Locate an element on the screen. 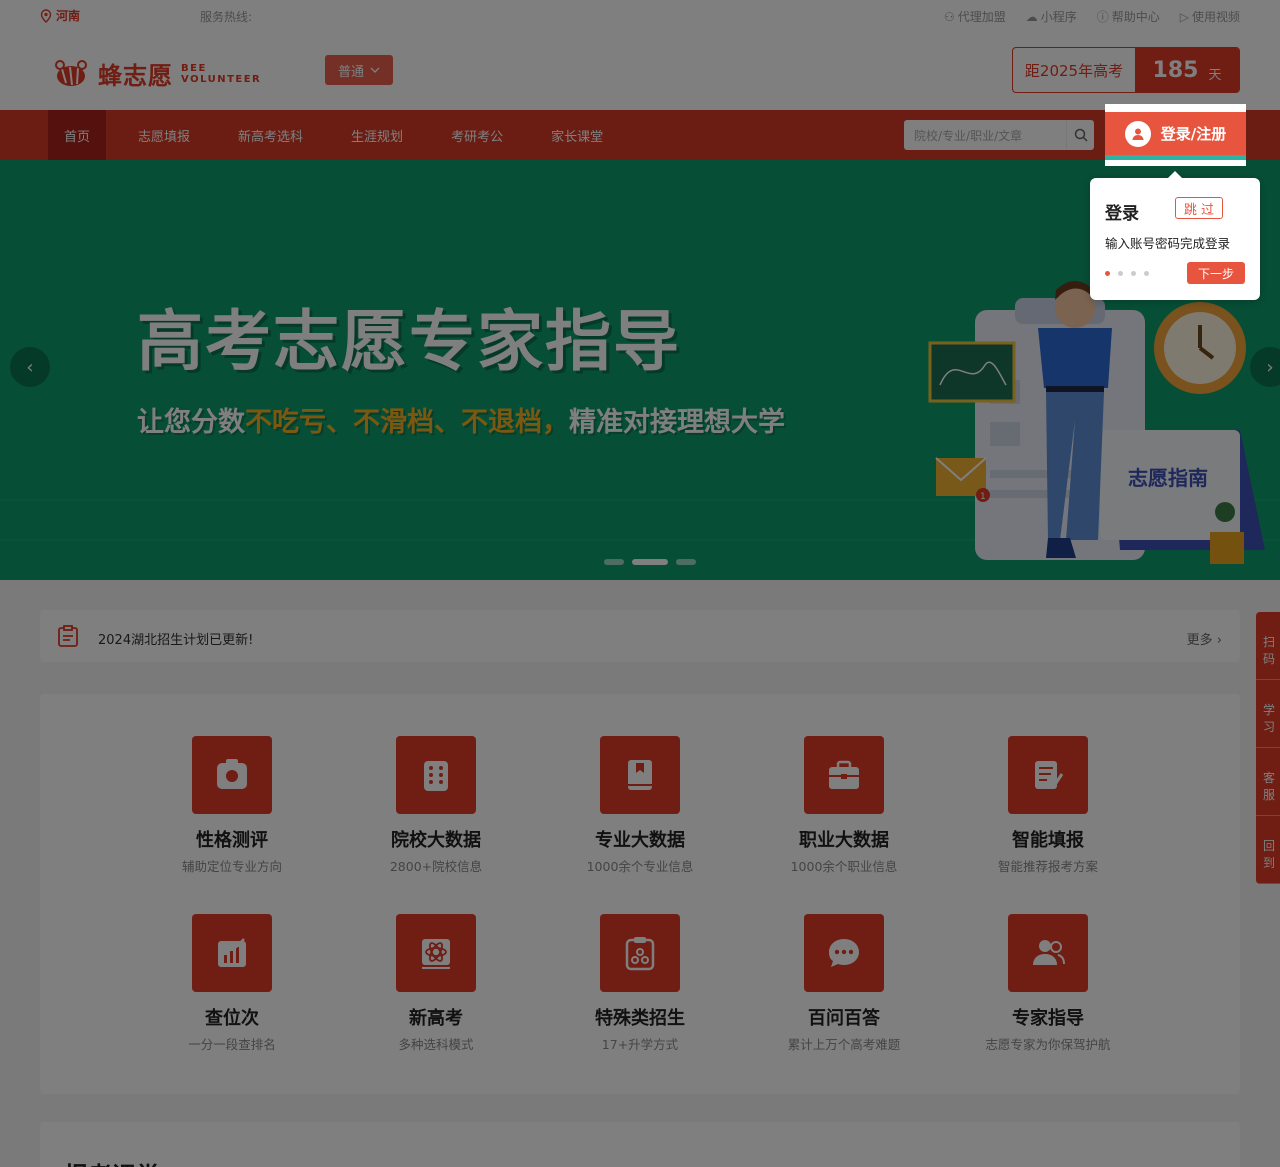 The height and width of the screenshot is (1167, 1280). login-highlight: 登录/注册 is located at coordinates (1175, 135).